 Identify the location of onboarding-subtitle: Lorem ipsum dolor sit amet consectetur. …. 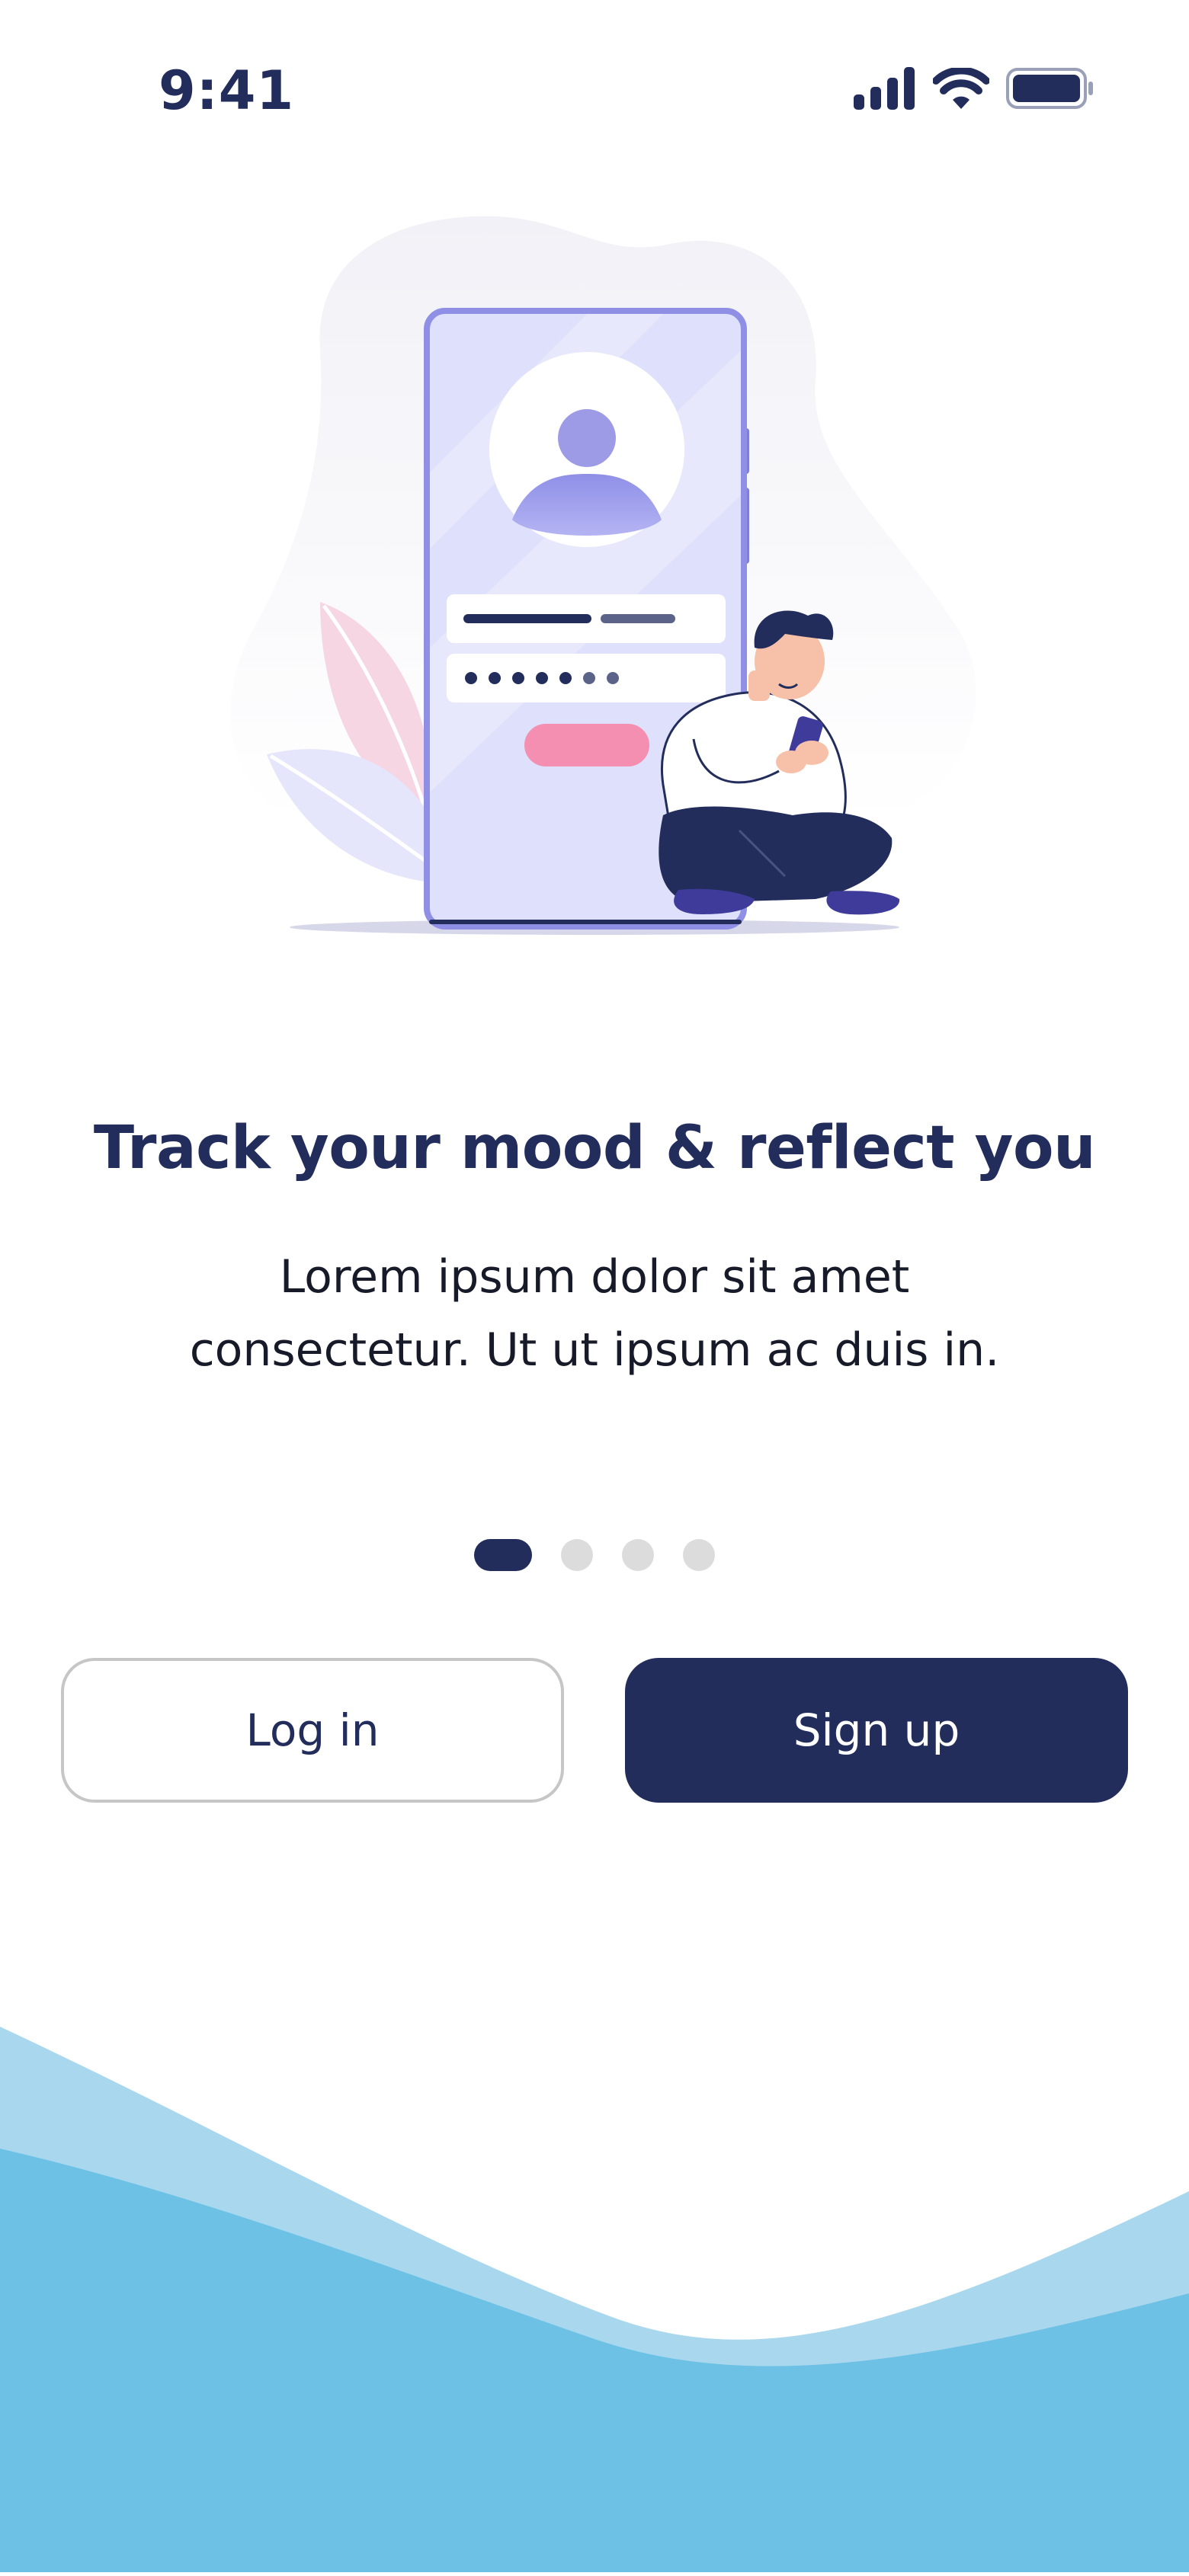
(594, 1313).